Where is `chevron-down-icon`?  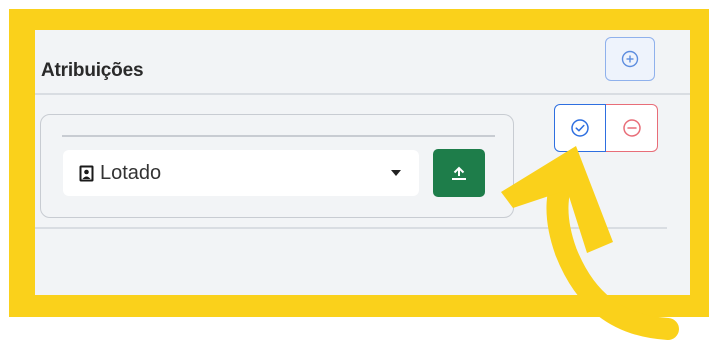
chevron-down-icon is located at coordinates (396, 173).